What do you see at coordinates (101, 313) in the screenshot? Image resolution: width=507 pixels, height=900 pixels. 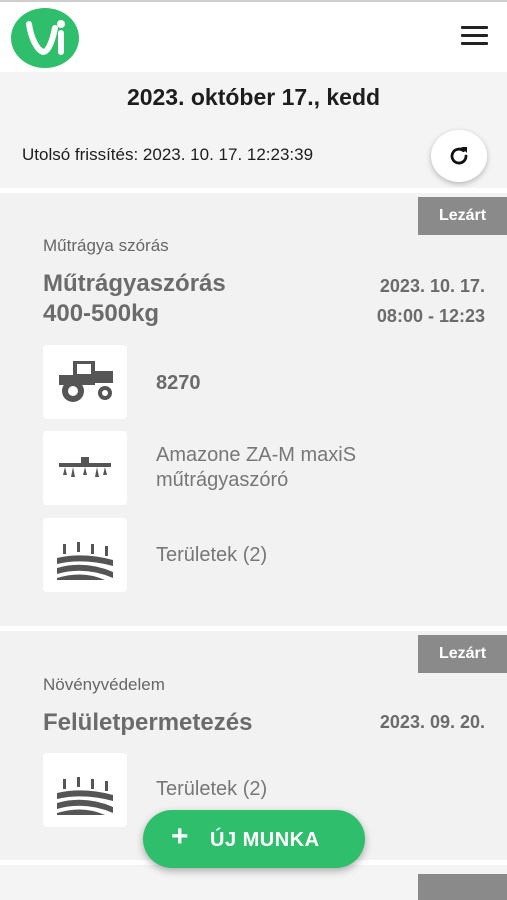 I see `job-title-line: 400-500kg` at bounding box center [101, 313].